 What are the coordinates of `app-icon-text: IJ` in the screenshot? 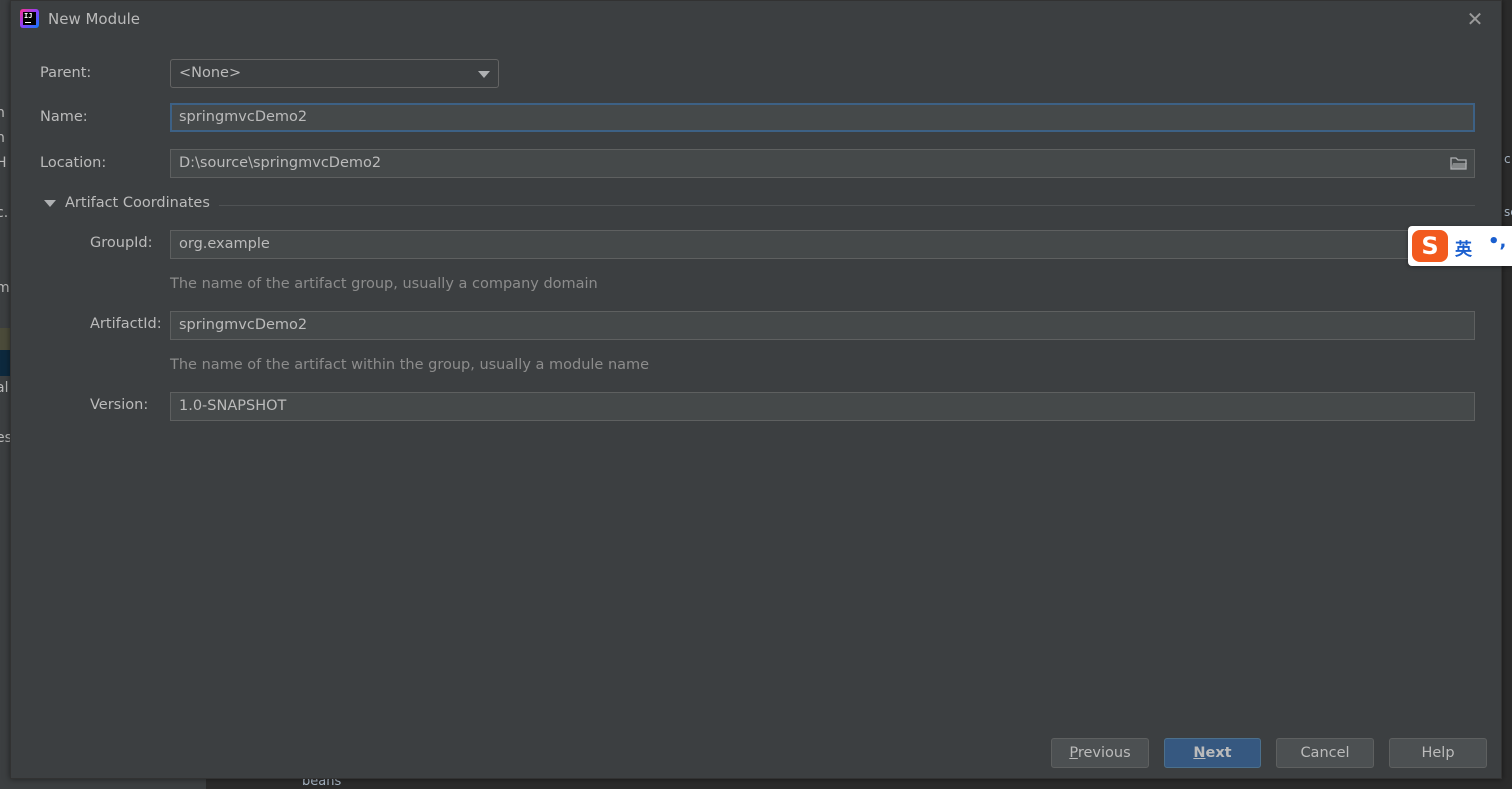 It's located at (28, 16).